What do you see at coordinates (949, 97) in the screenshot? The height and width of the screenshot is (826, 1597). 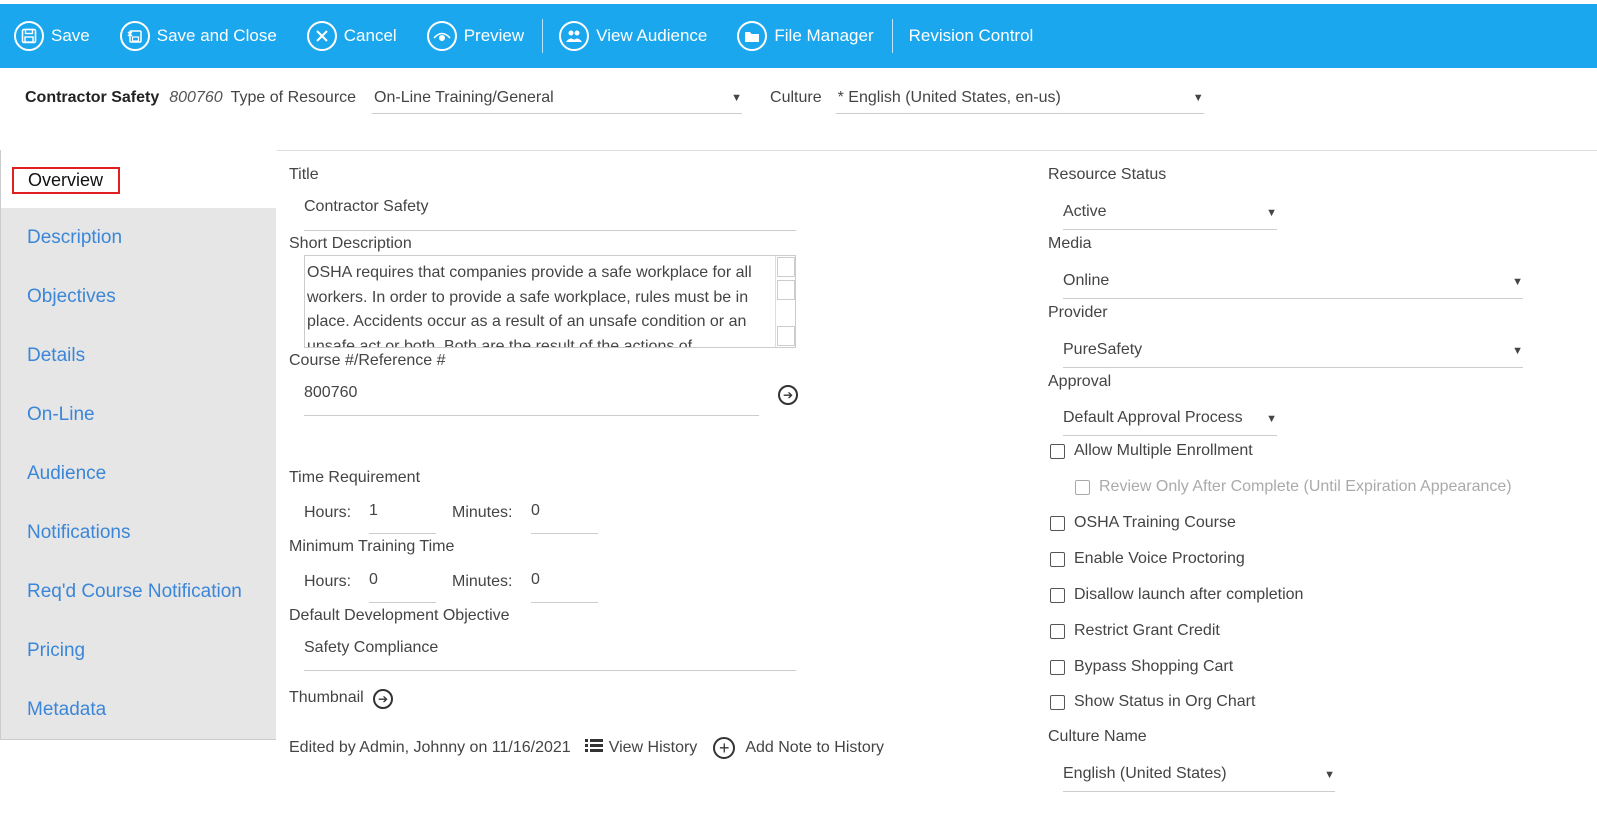 I see `culture-value: * English (United States, en-us)` at bounding box center [949, 97].